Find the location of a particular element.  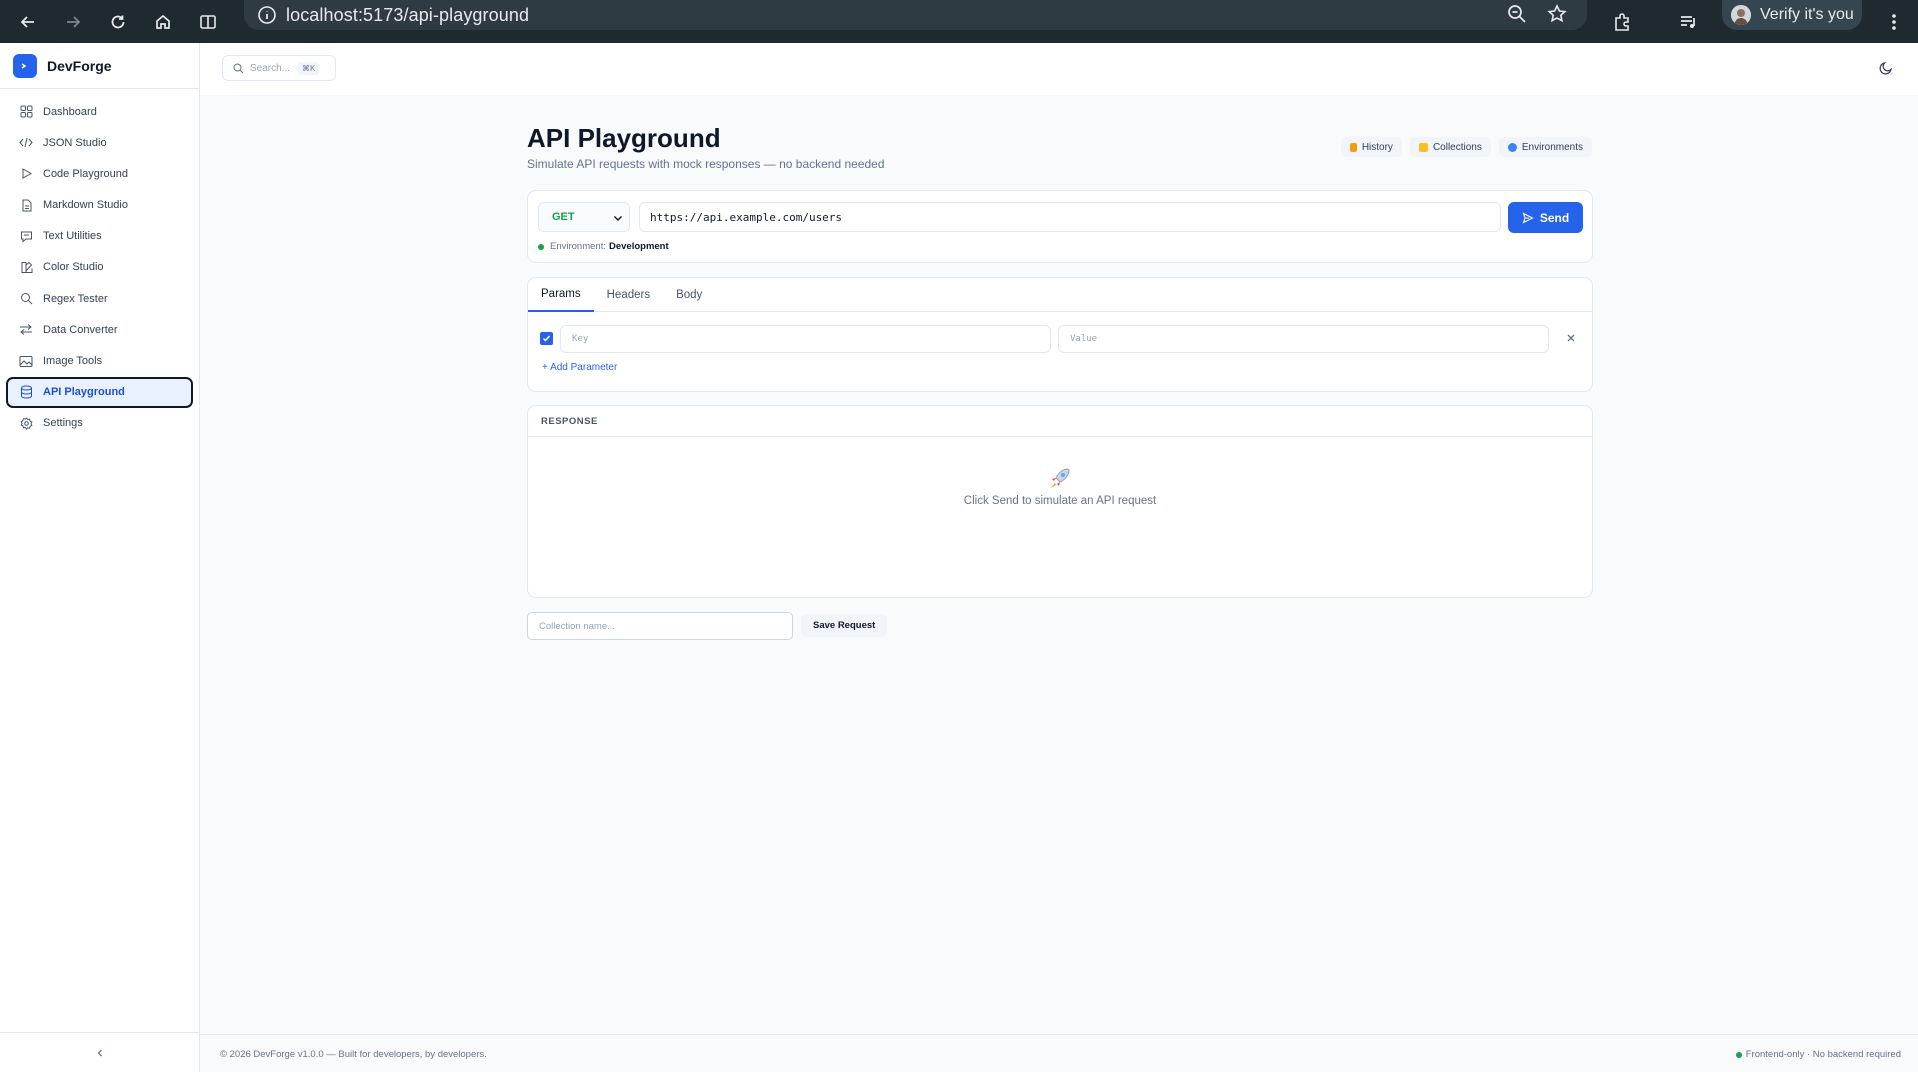

rocket-icon is located at coordinates (1060, 479).